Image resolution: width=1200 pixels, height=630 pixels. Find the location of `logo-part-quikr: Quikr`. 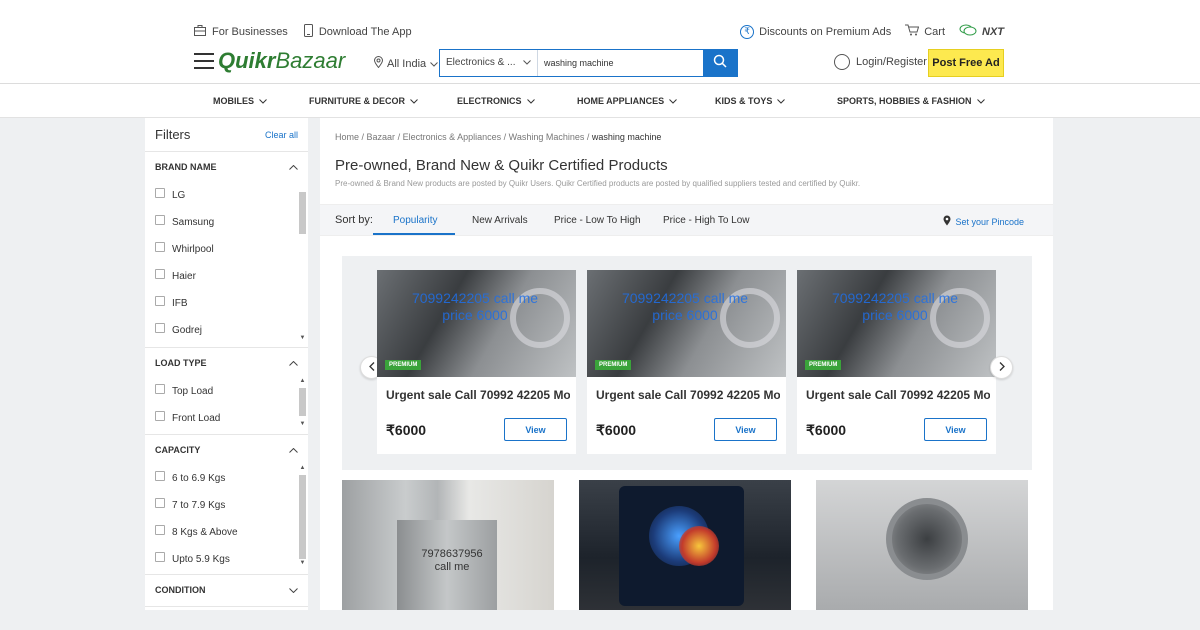

logo-part-quikr: Quikr is located at coordinates (247, 60).